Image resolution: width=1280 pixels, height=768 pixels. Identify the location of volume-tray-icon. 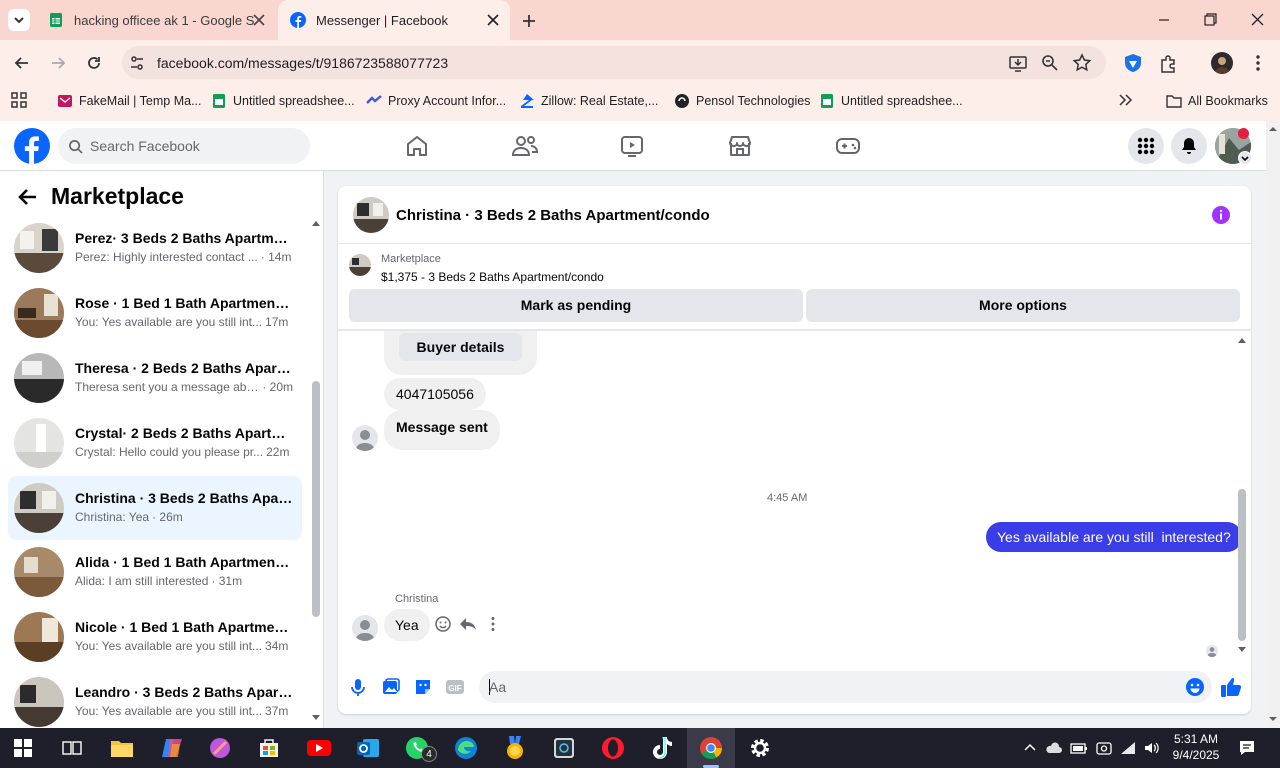
(1152, 748).